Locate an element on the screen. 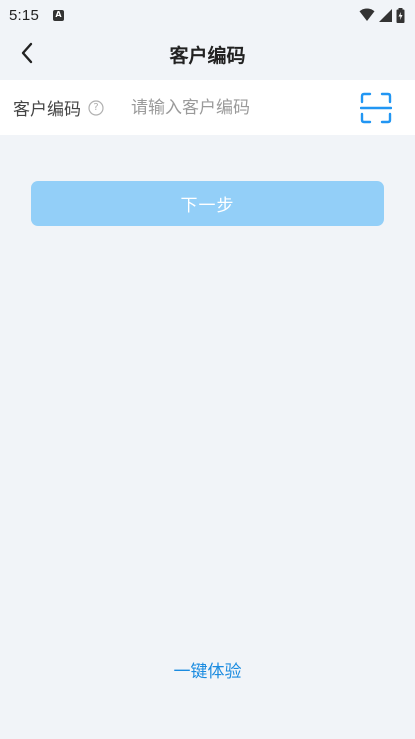  page-title: 客户编码 is located at coordinates (207, 55).